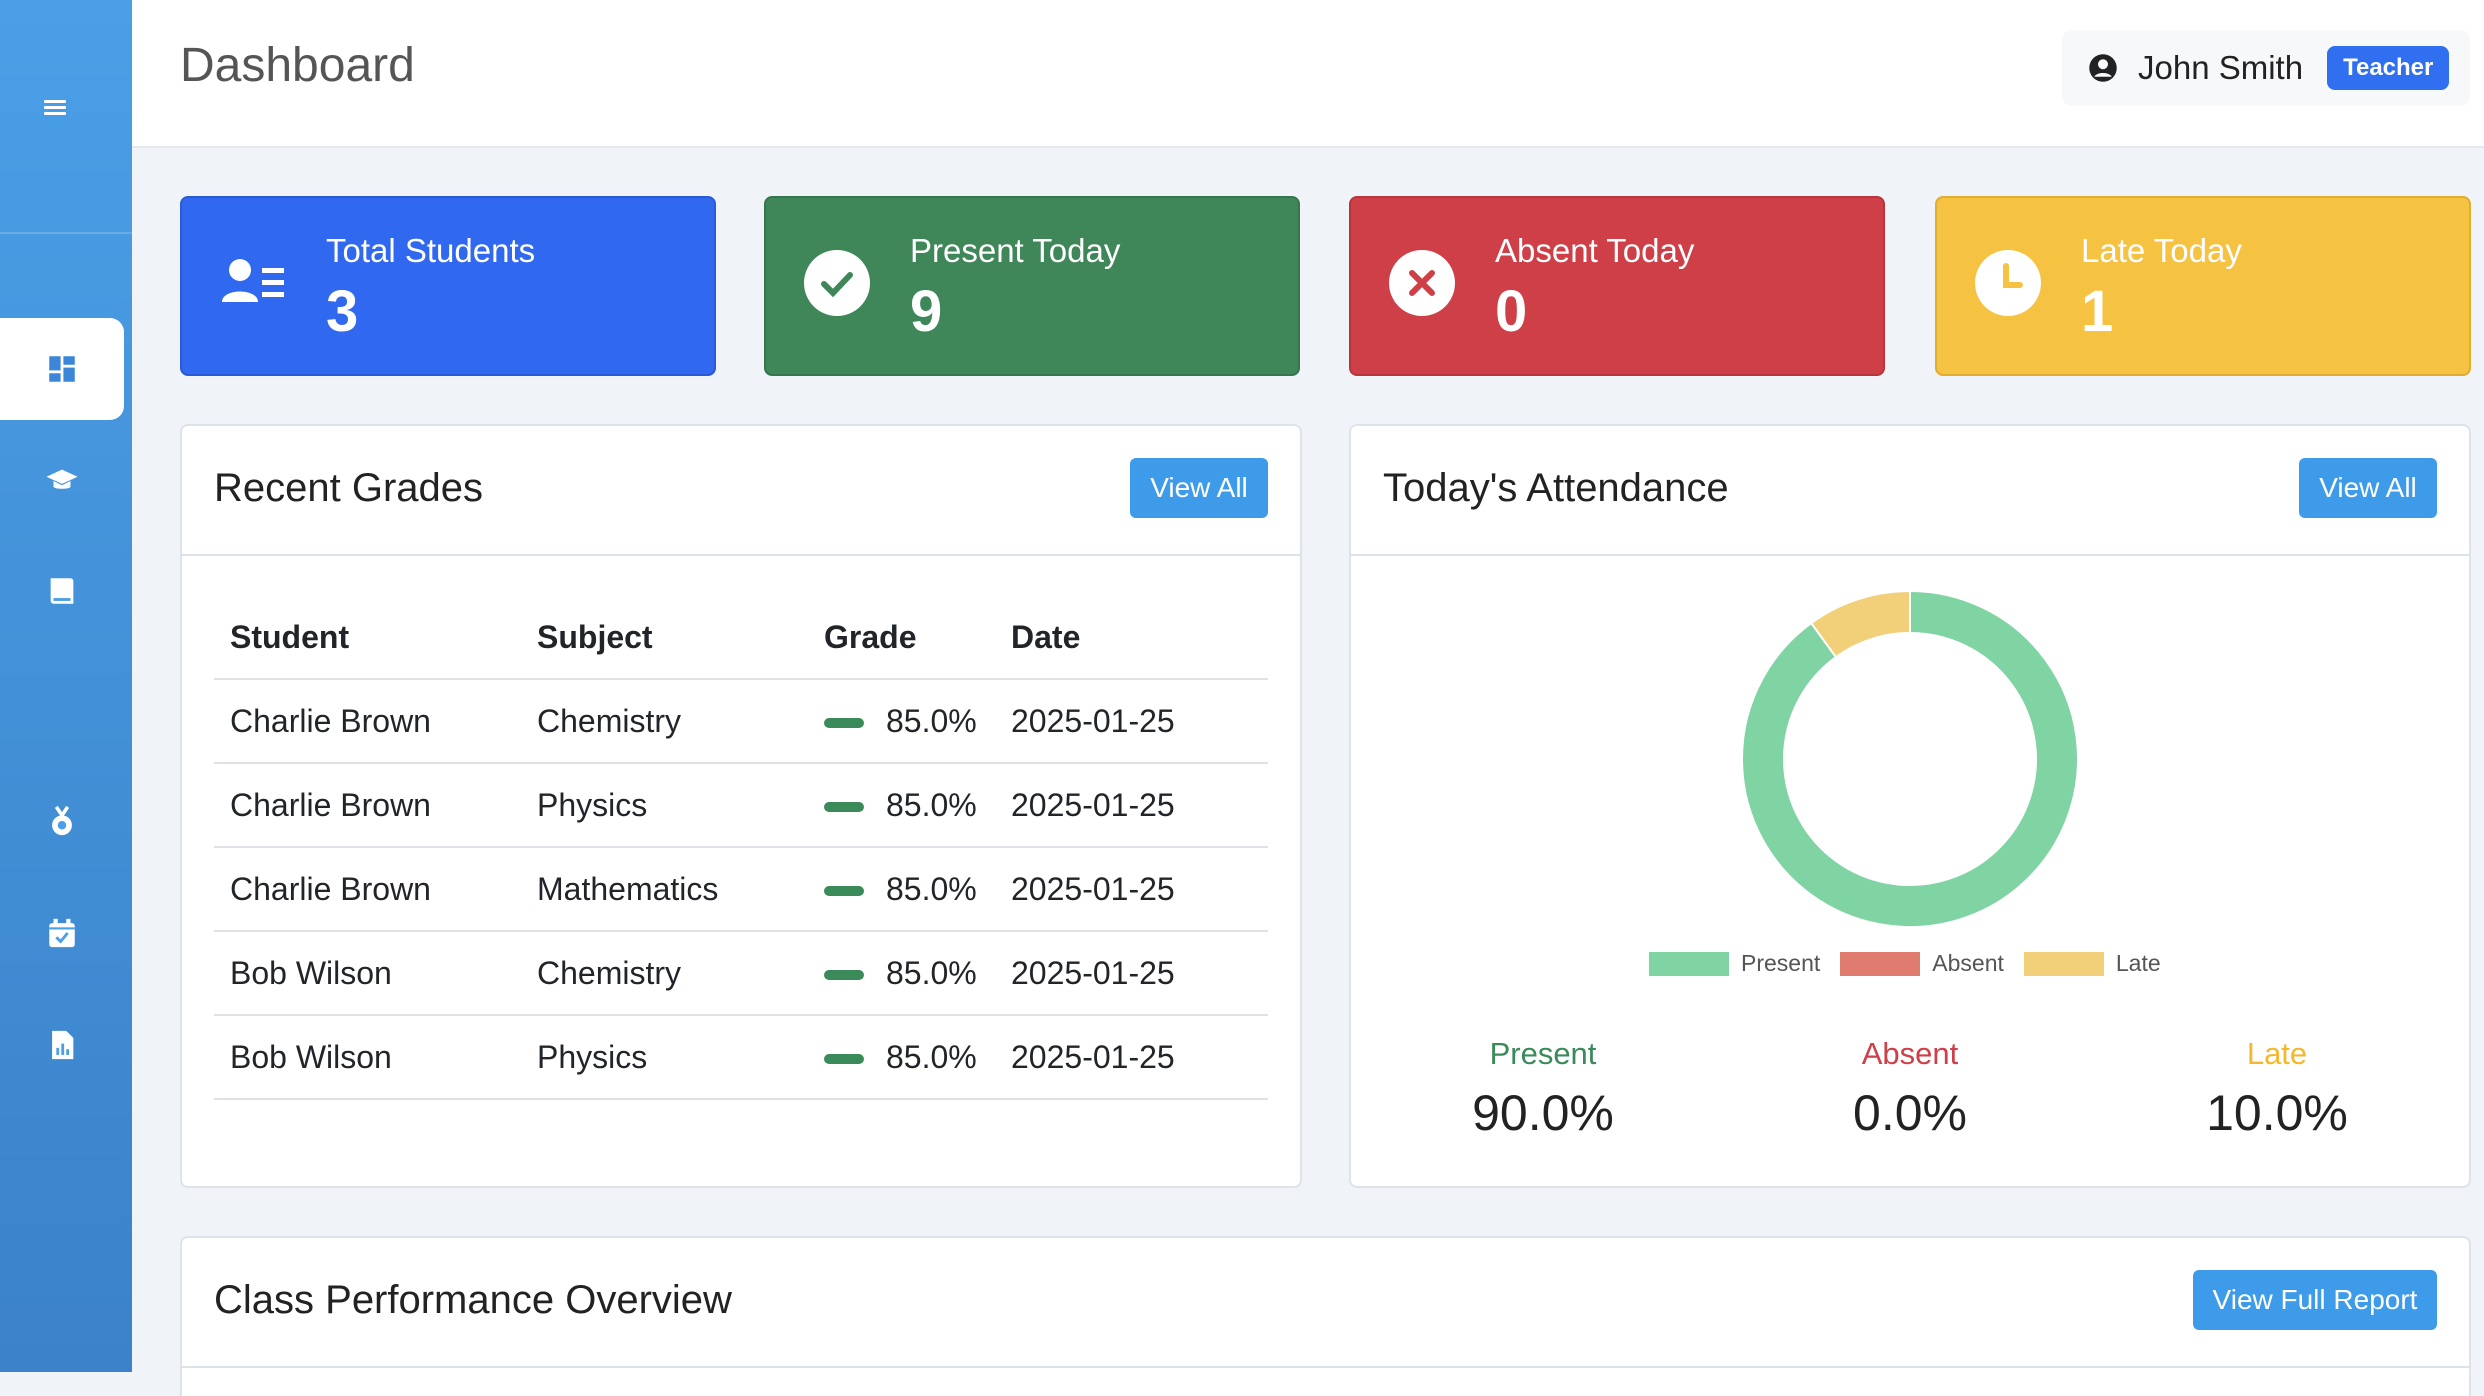 Image resolution: width=2484 pixels, height=1396 pixels. Describe the element at coordinates (1015, 250) in the screenshot. I see `stat-label: Present Today` at that location.